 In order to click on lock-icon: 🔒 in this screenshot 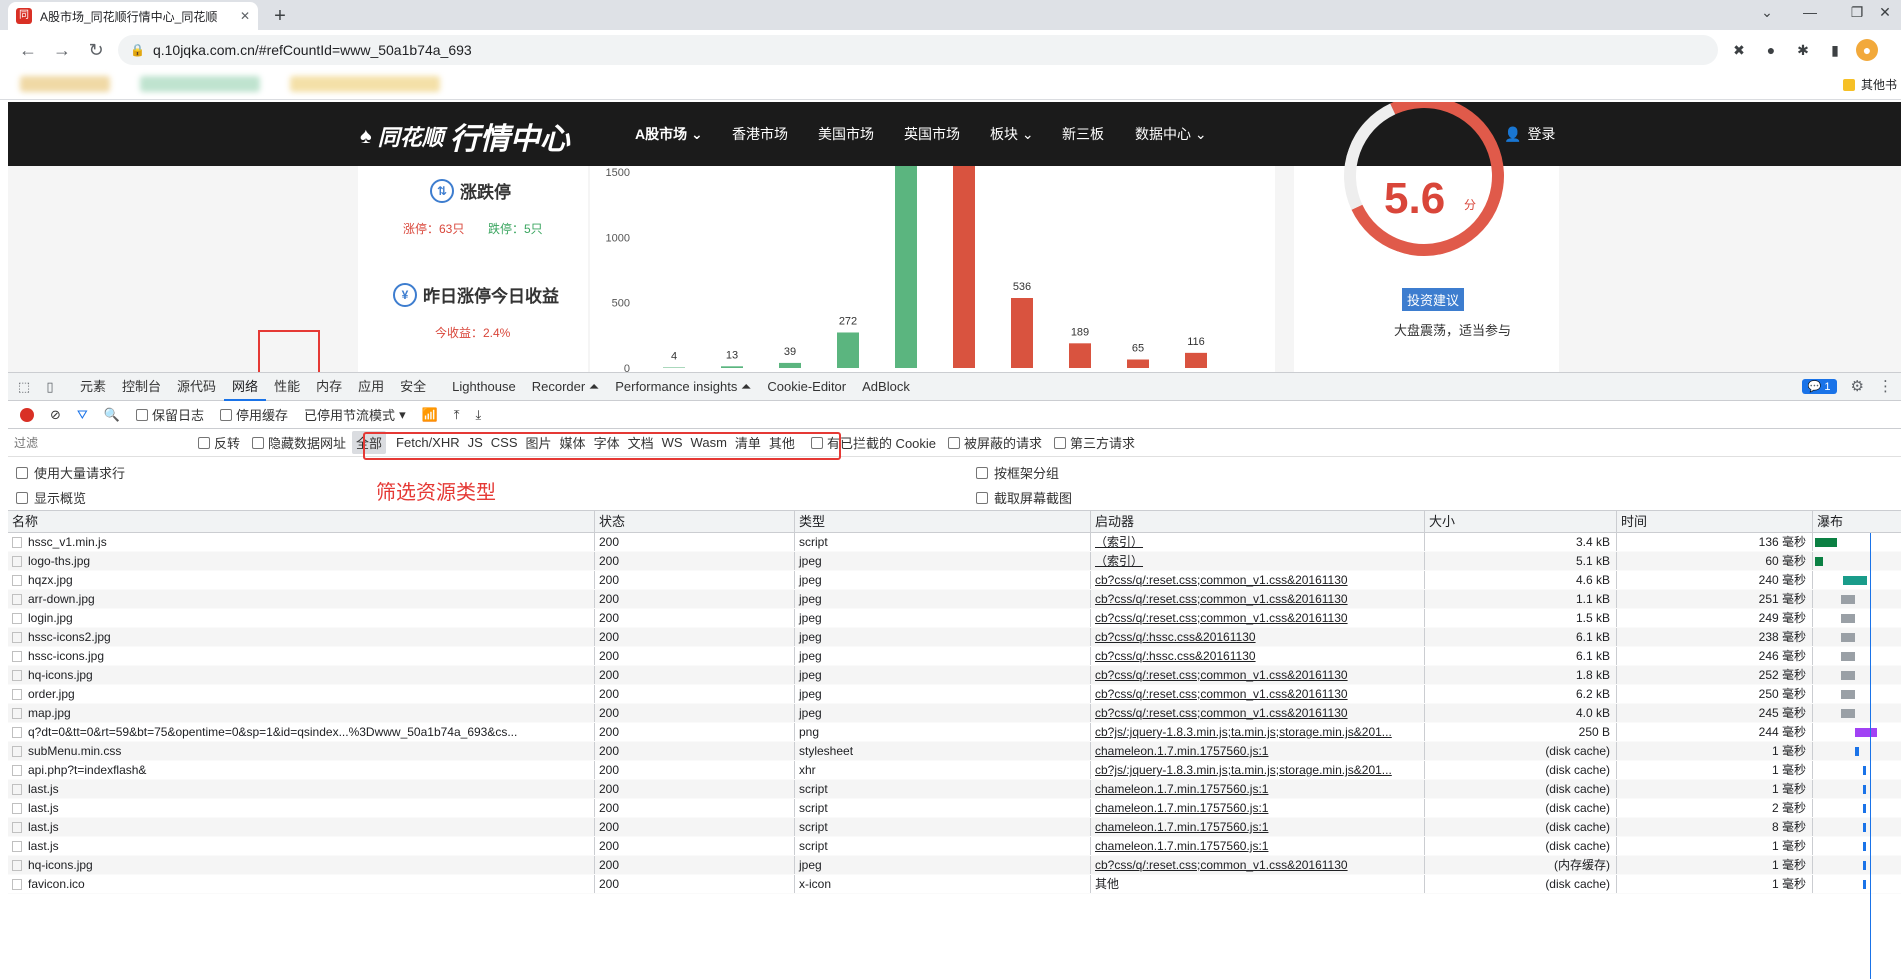, I will do `click(137, 50)`.